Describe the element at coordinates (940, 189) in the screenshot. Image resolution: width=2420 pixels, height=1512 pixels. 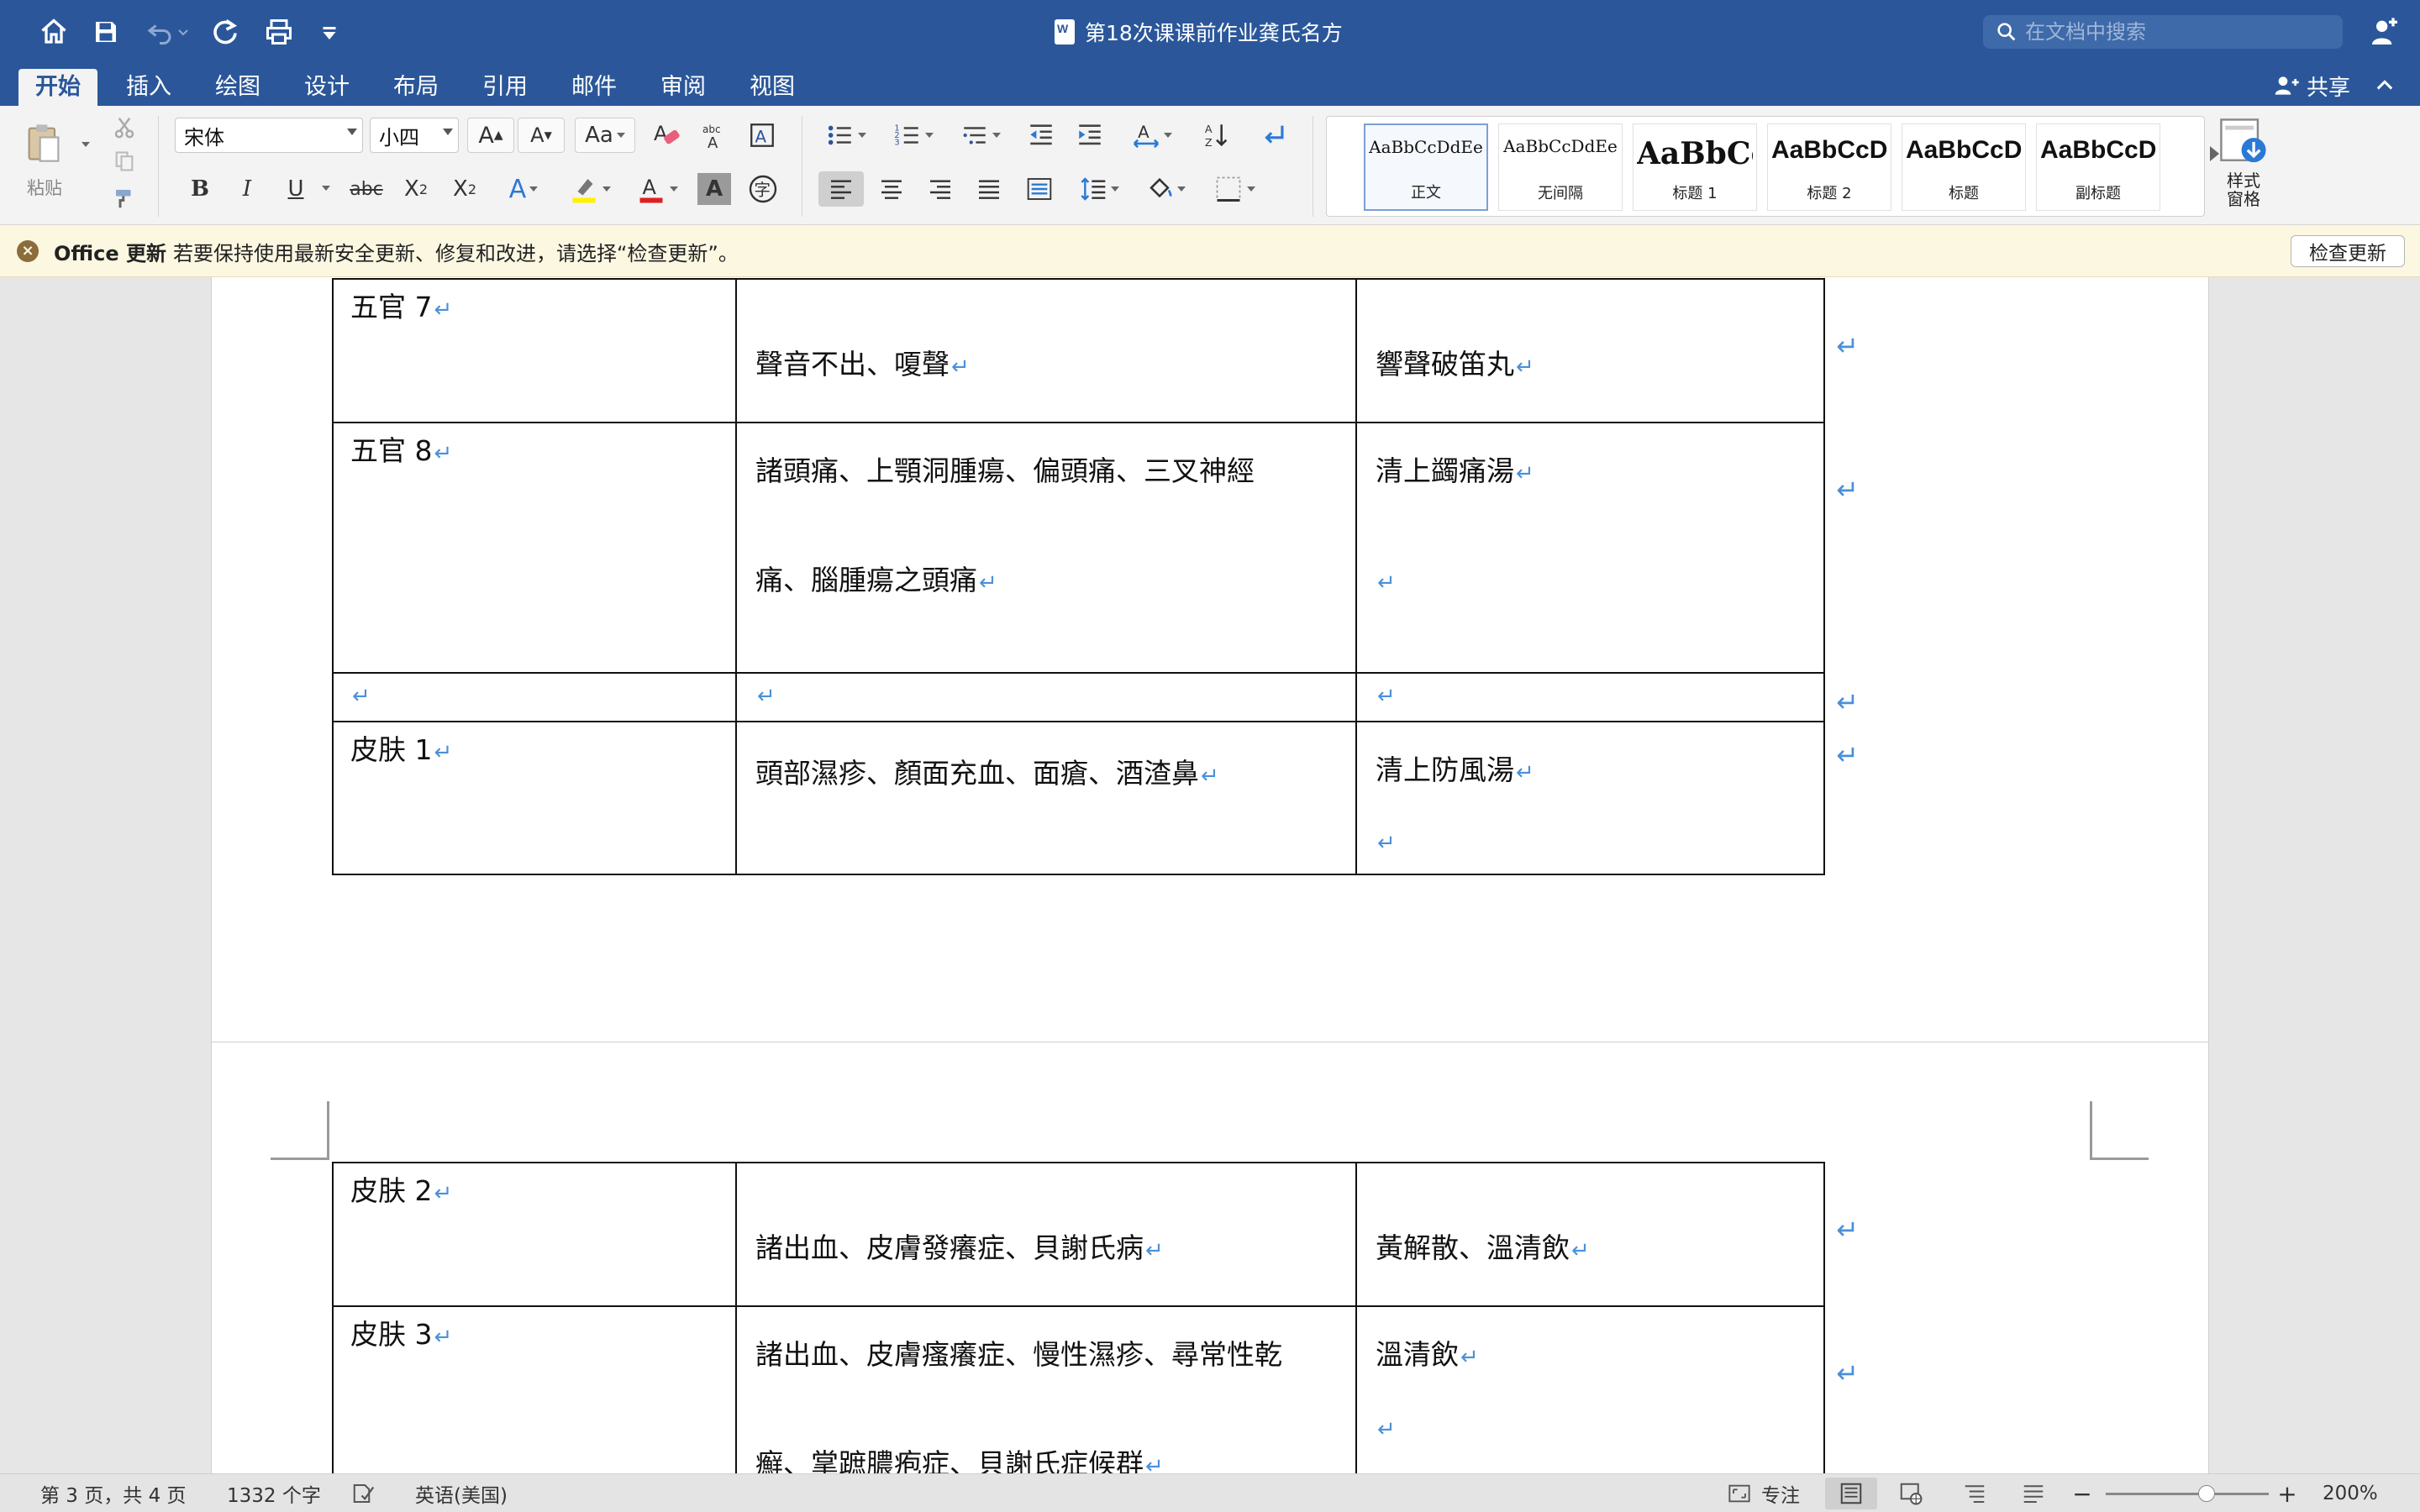
I see `align-right-icon` at that location.